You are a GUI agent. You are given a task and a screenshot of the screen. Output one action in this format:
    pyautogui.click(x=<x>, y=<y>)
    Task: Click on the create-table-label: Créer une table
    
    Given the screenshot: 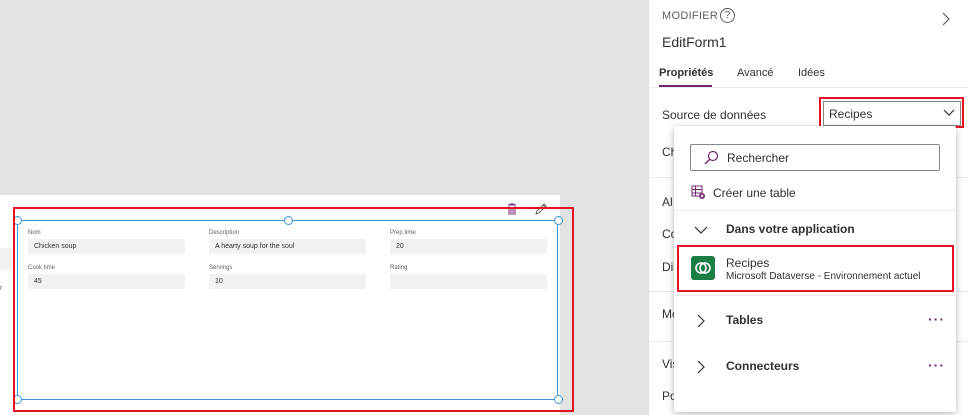 What is the action you would take?
    pyautogui.click(x=754, y=193)
    